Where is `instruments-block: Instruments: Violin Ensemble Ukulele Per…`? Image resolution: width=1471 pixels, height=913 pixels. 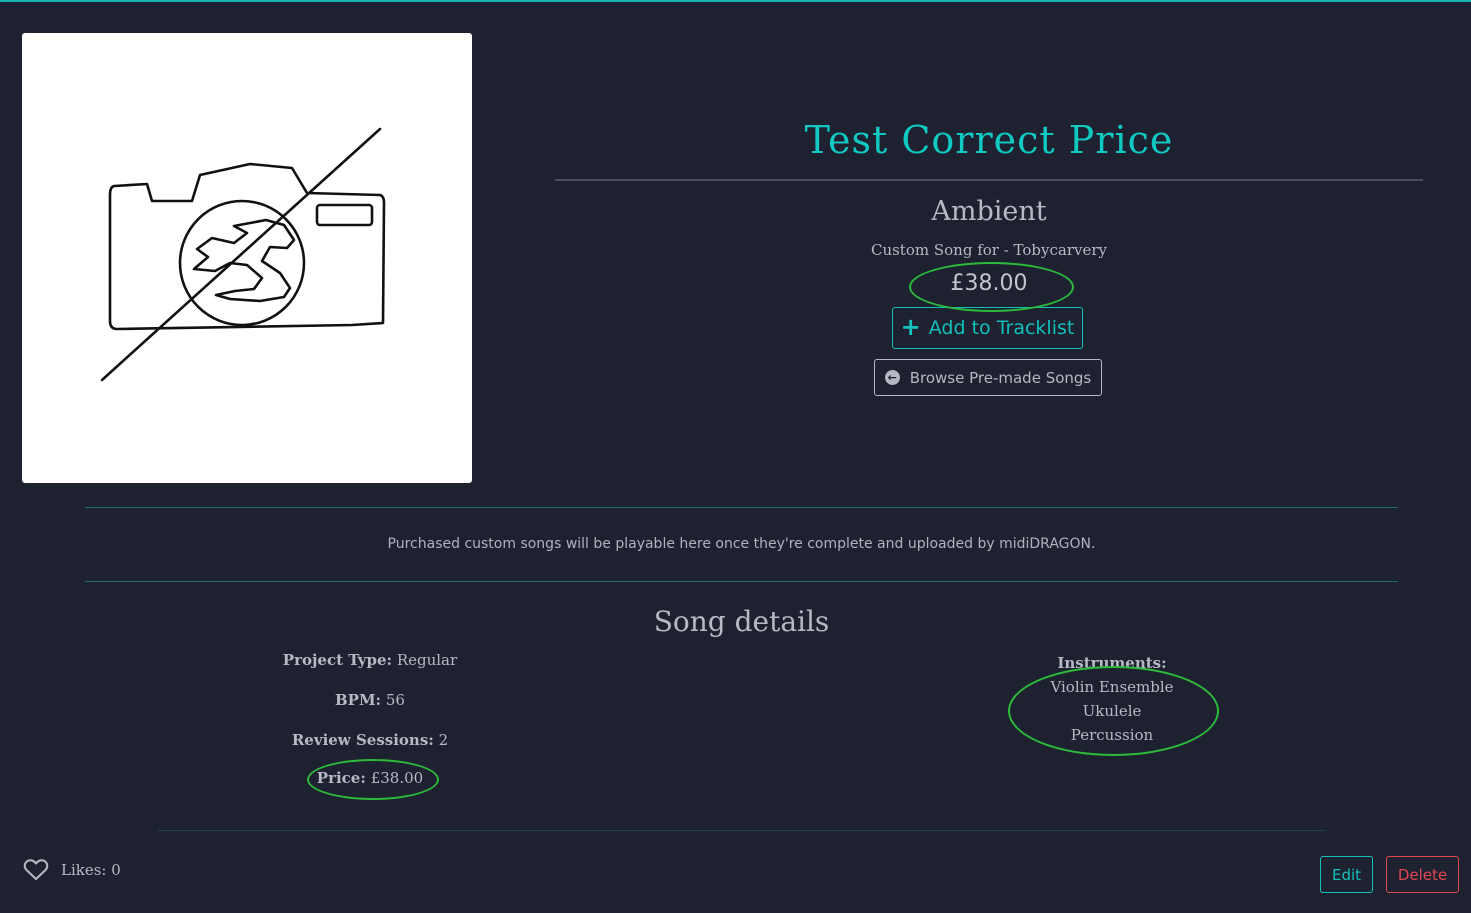
instruments-block: Instruments: Violin Ensemble Ukulele Per… is located at coordinates (1112, 699).